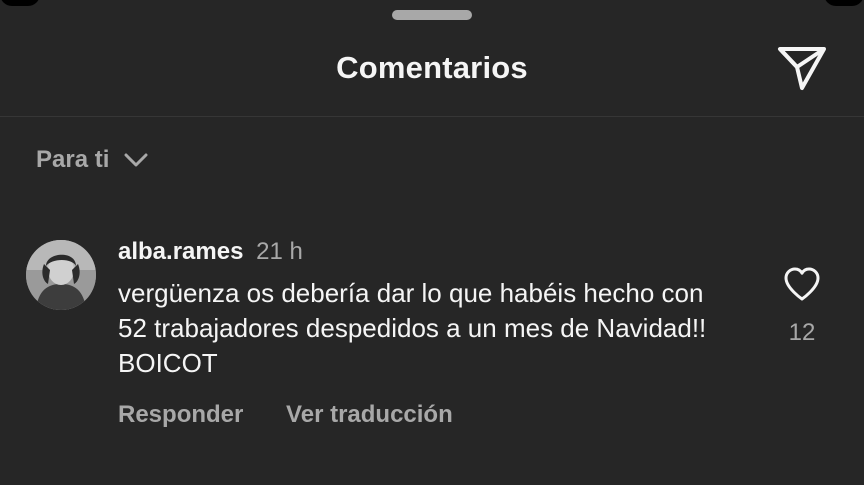  I want to click on comment-username: alba.rames, so click(180, 251).